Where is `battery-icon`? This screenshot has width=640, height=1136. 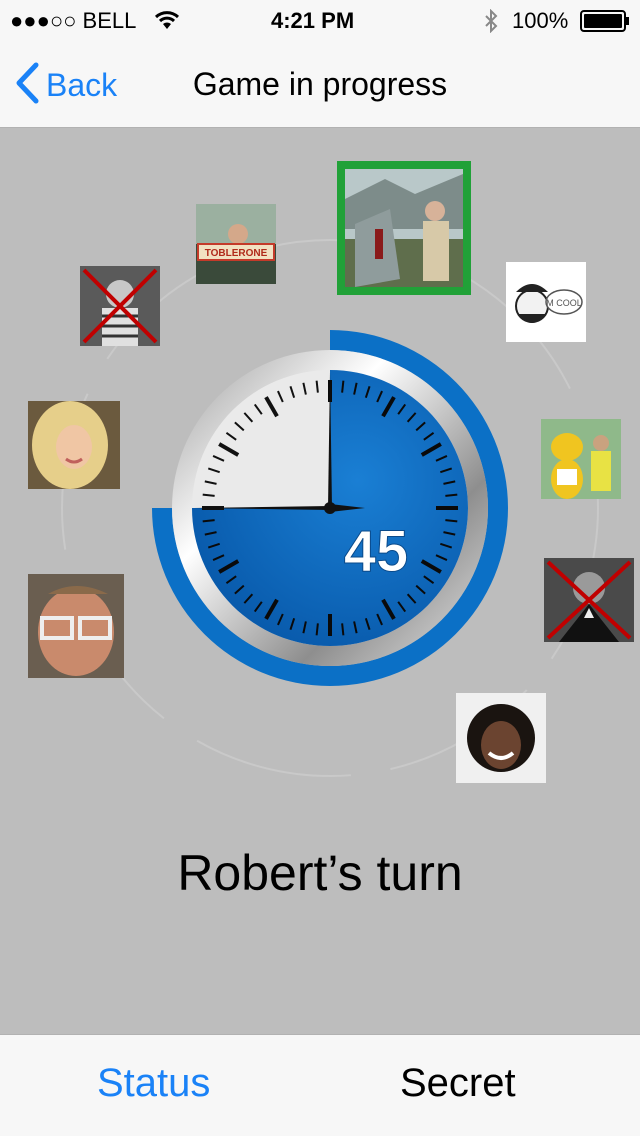 battery-icon is located at coordinates (605, 24).